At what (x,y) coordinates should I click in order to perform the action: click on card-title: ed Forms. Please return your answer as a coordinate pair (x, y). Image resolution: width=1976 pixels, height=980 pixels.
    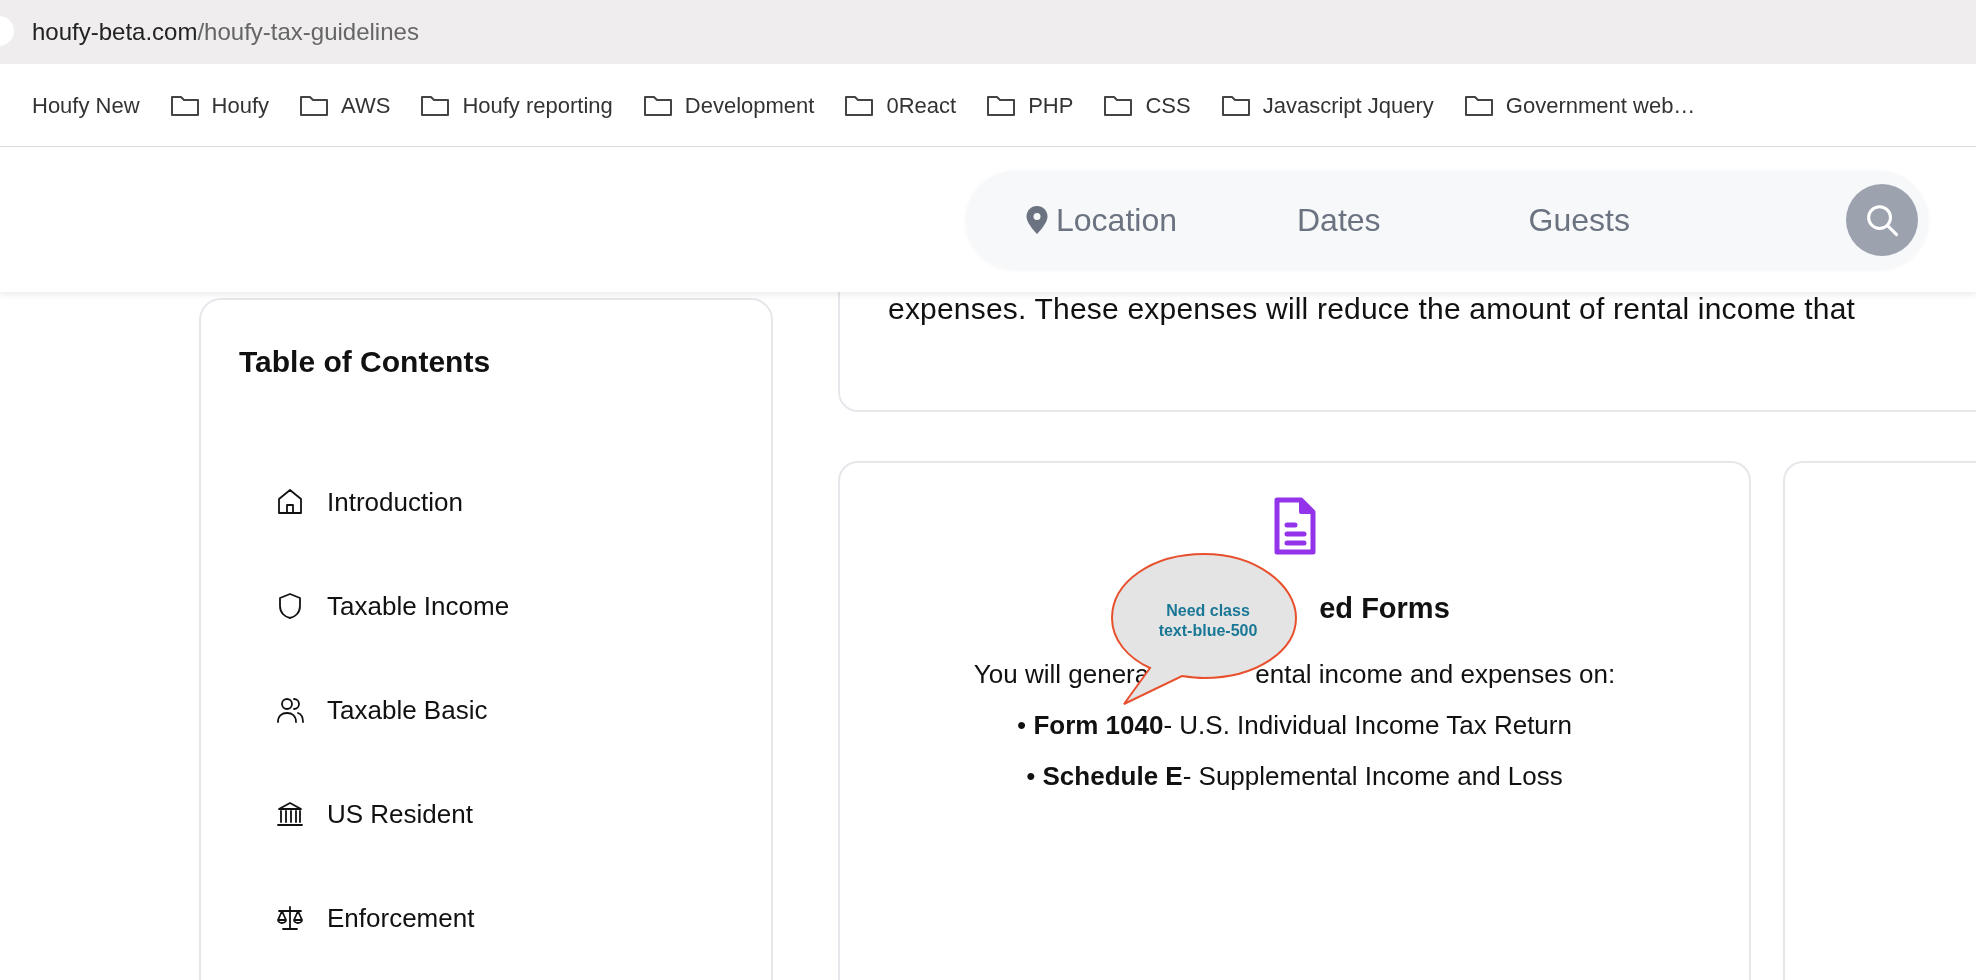
    Looking at the image, I should click on (1384, 608).